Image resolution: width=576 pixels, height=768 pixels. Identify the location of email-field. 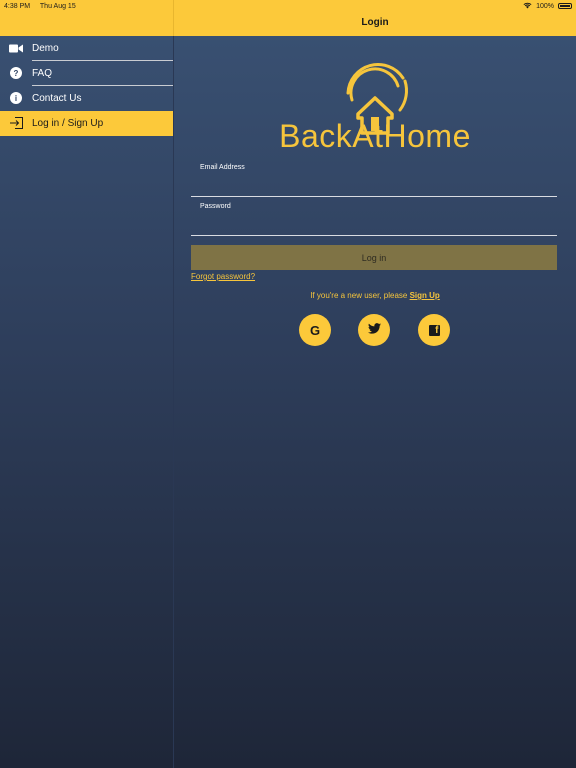
(375, 186).